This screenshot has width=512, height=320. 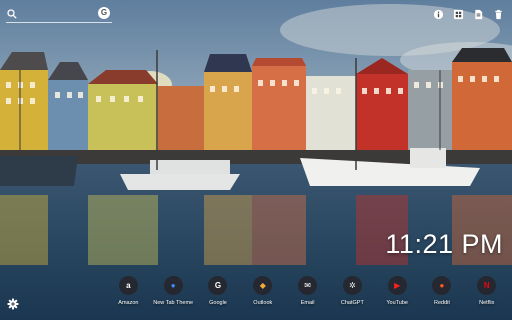 I want to click on shortcut-new-tab-theme: ● New Tab Theme, so click(x=173, y=291).